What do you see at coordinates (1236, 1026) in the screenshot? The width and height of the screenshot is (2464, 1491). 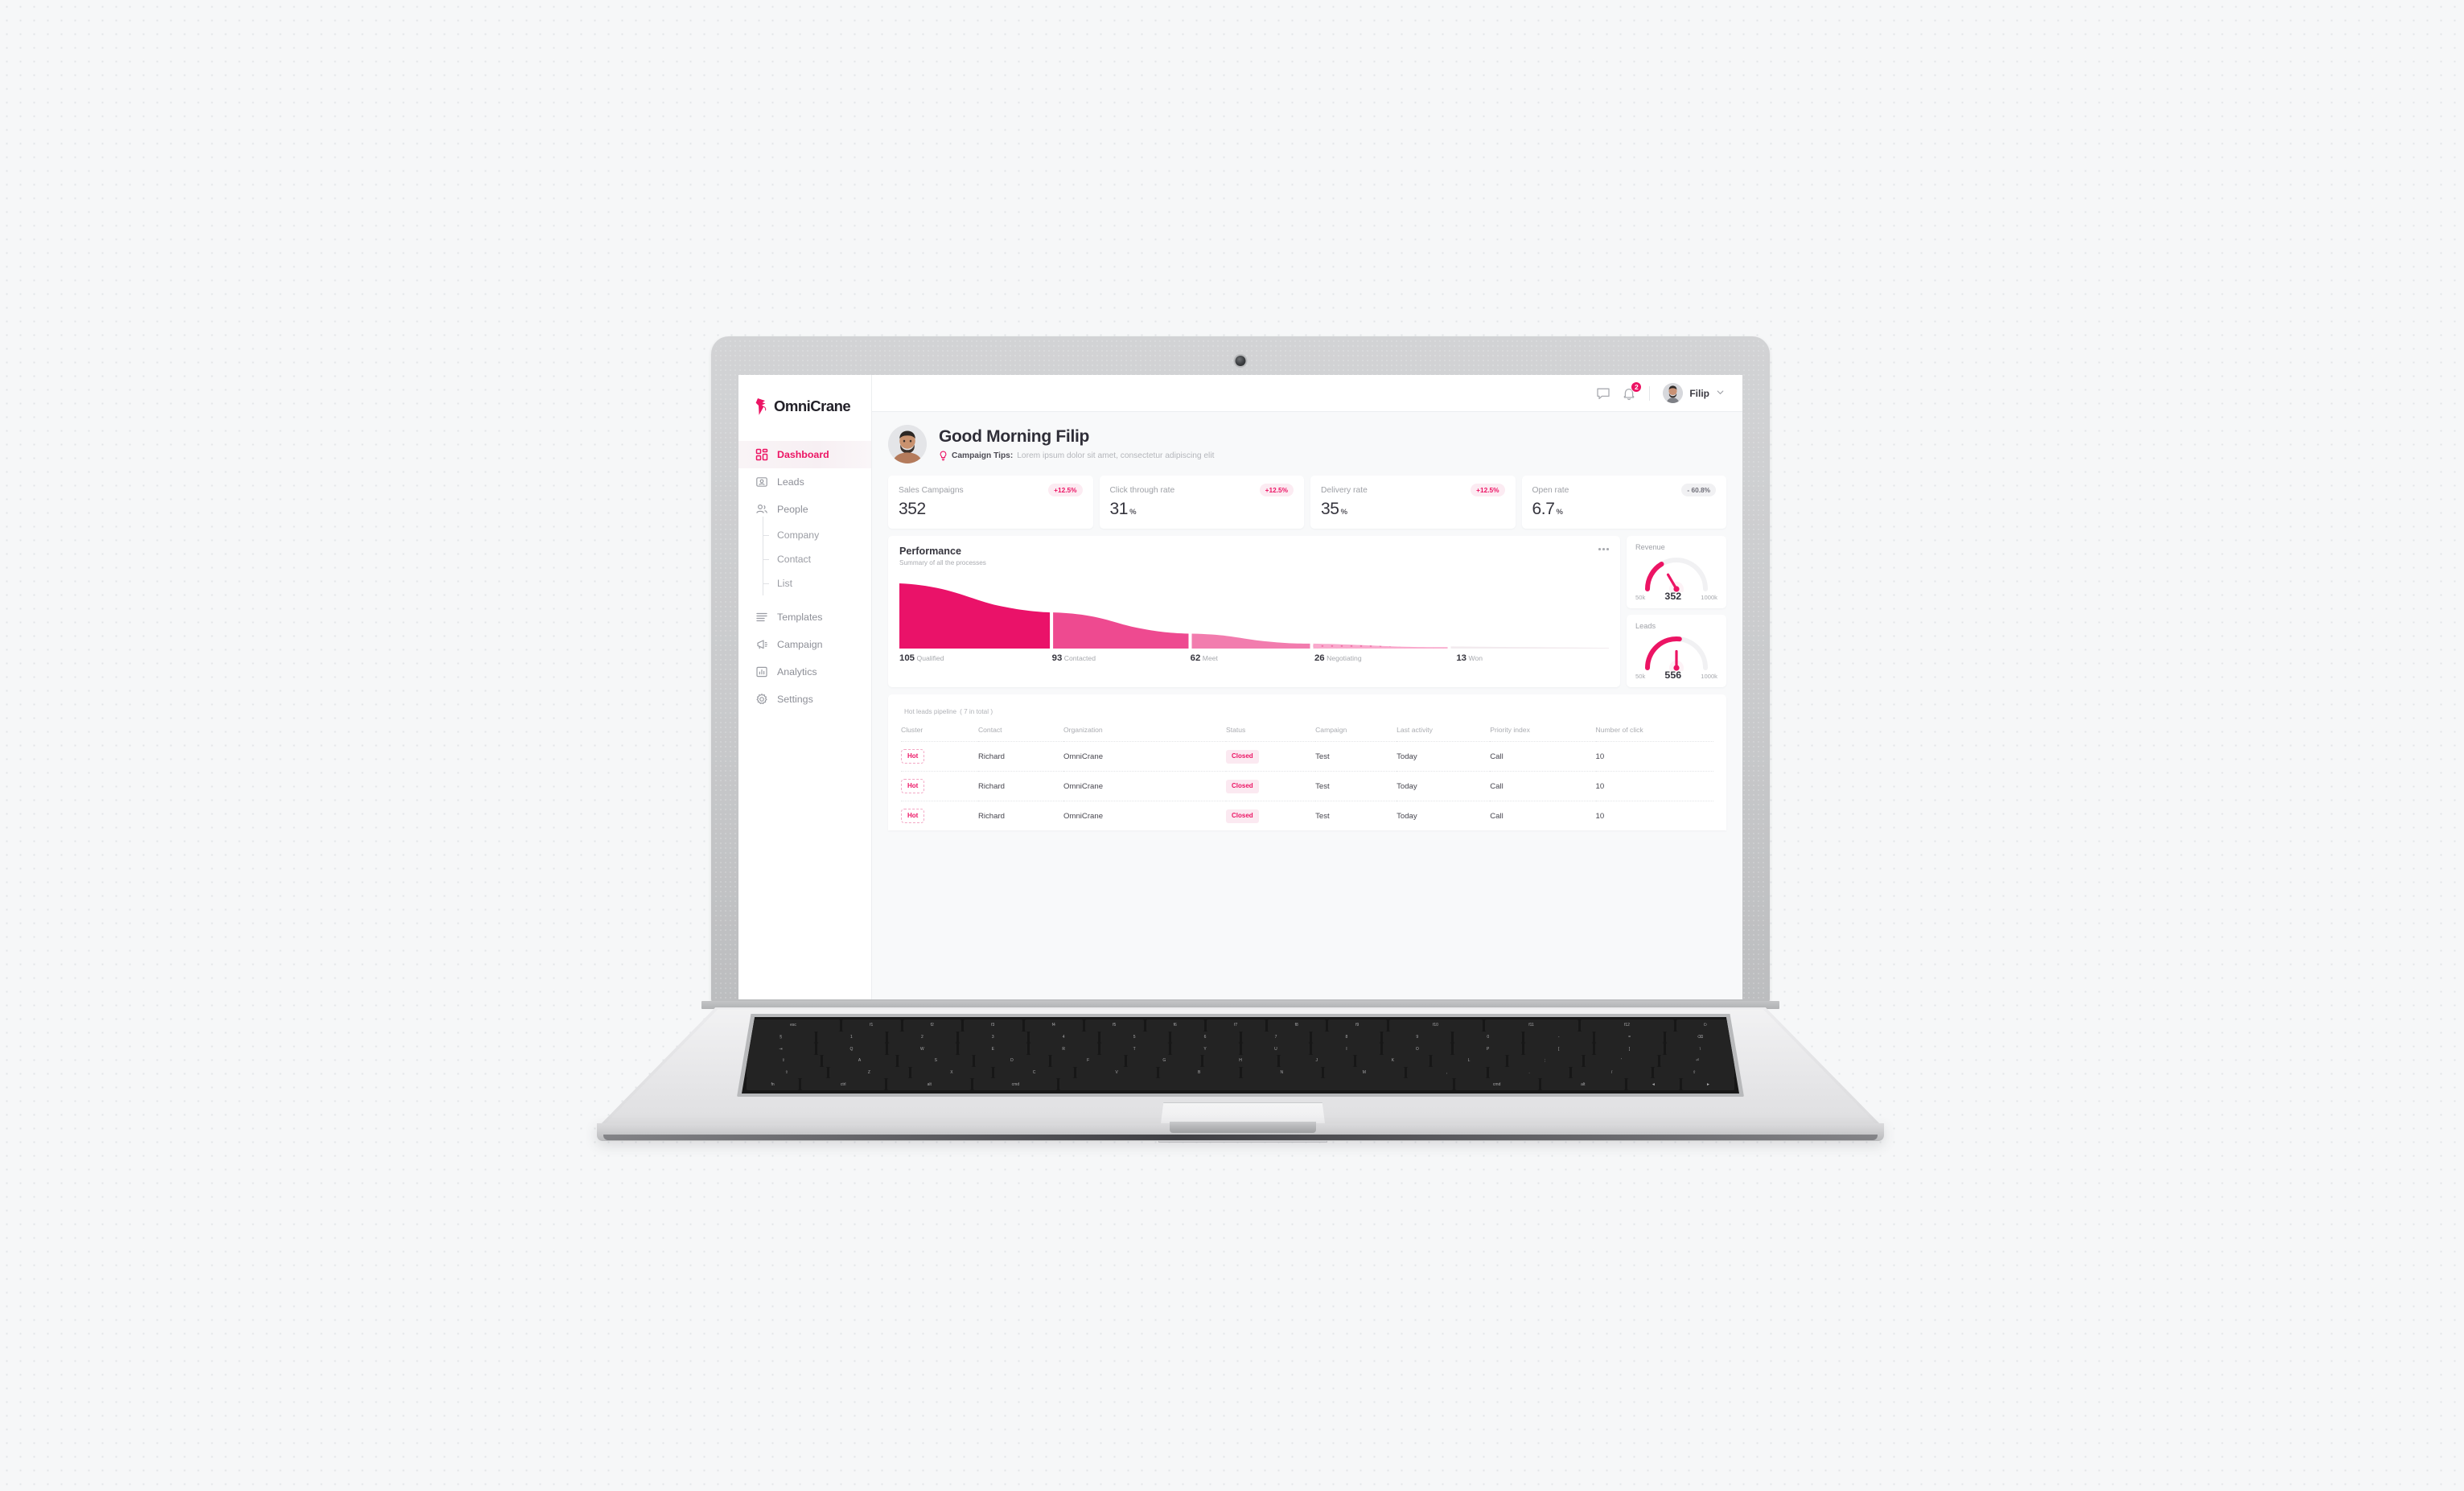 I see `keyboard-key: f7` at bounding box center [1236, 1026].